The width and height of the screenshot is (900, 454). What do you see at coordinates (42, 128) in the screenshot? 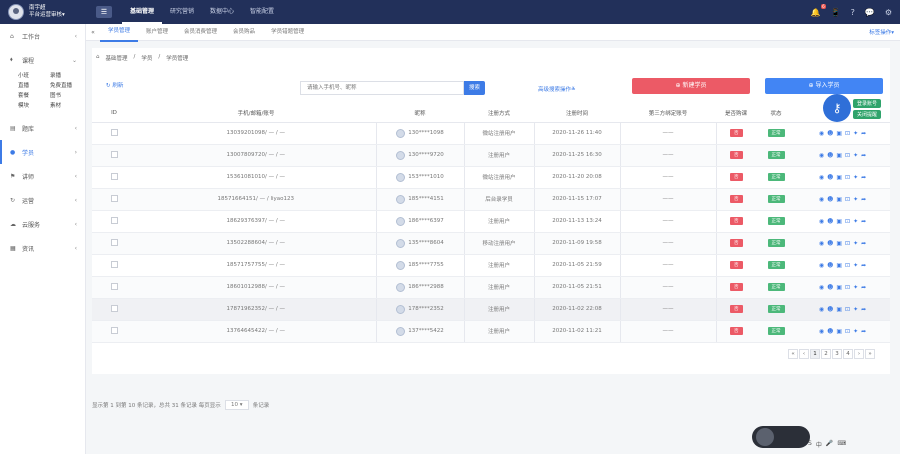
I see `sidebar-item-question-bank: ▤ 题库 ‹` at bounding box center [42, 128].